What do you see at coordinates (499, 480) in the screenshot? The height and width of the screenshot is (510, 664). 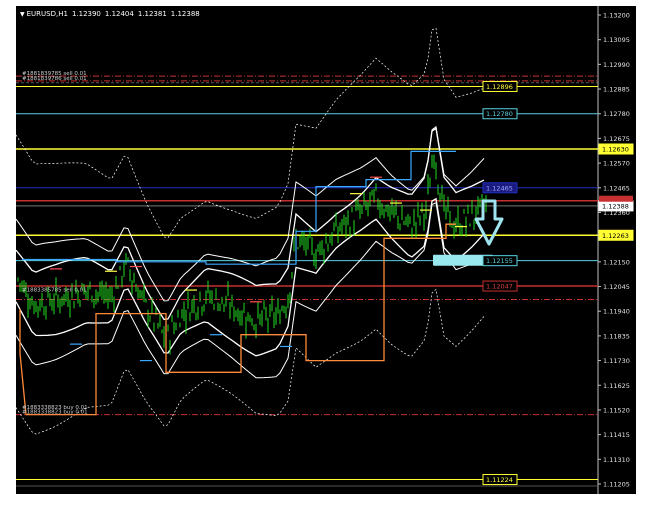 I see `price-level-label: 1.11224` at bounding box center [499, 480].